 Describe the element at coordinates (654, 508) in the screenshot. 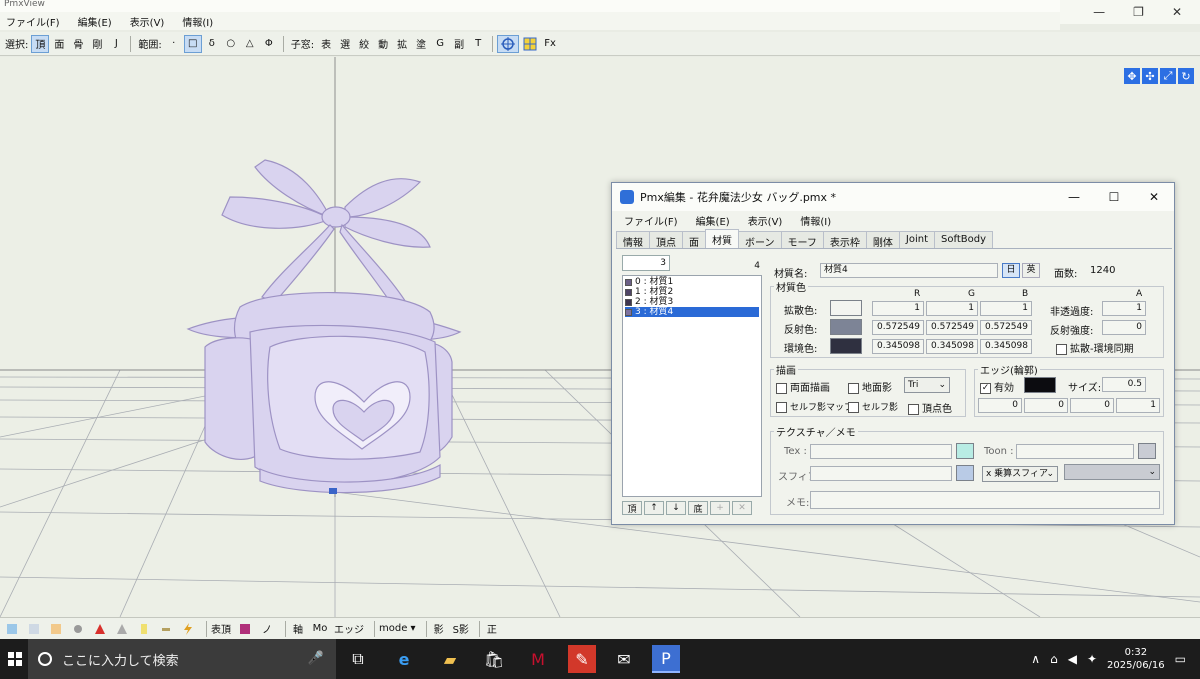

I see `move-up-button: ↑` at that location.